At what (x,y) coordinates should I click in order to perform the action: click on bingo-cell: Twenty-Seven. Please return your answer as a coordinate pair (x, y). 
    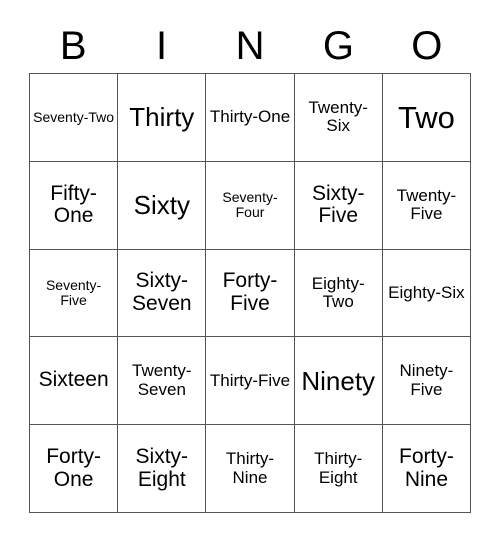
    Looking at the image, I should click on (162, 381).